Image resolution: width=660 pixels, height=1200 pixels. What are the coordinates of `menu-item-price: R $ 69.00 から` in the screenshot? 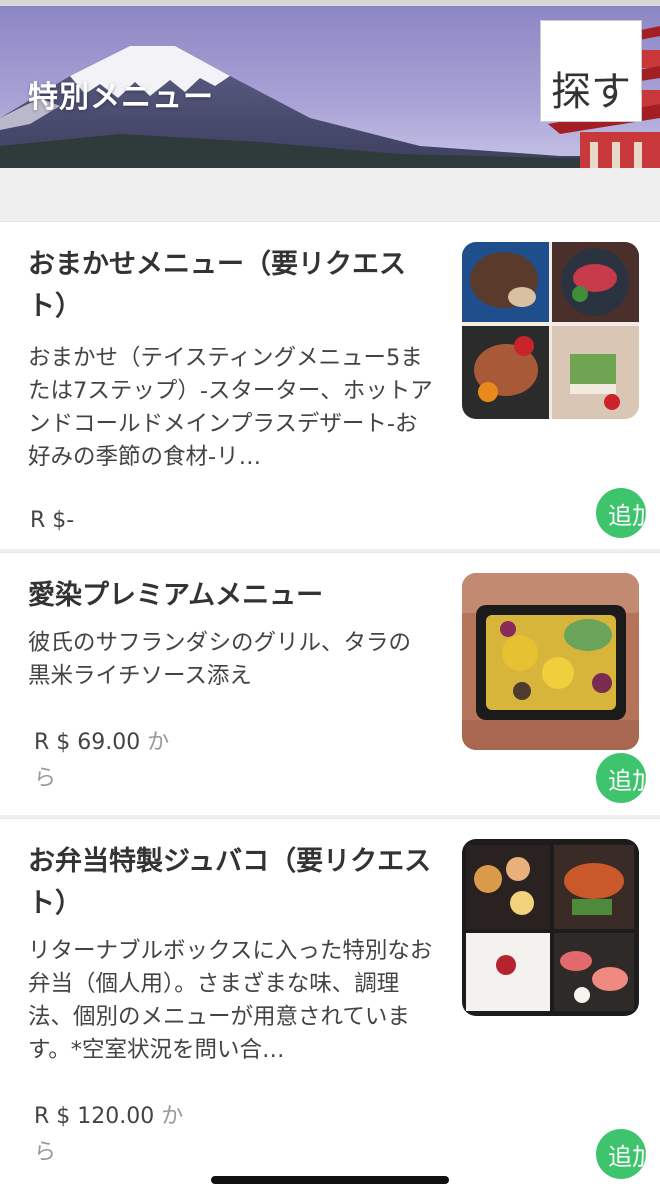 It's located at (109, 761).